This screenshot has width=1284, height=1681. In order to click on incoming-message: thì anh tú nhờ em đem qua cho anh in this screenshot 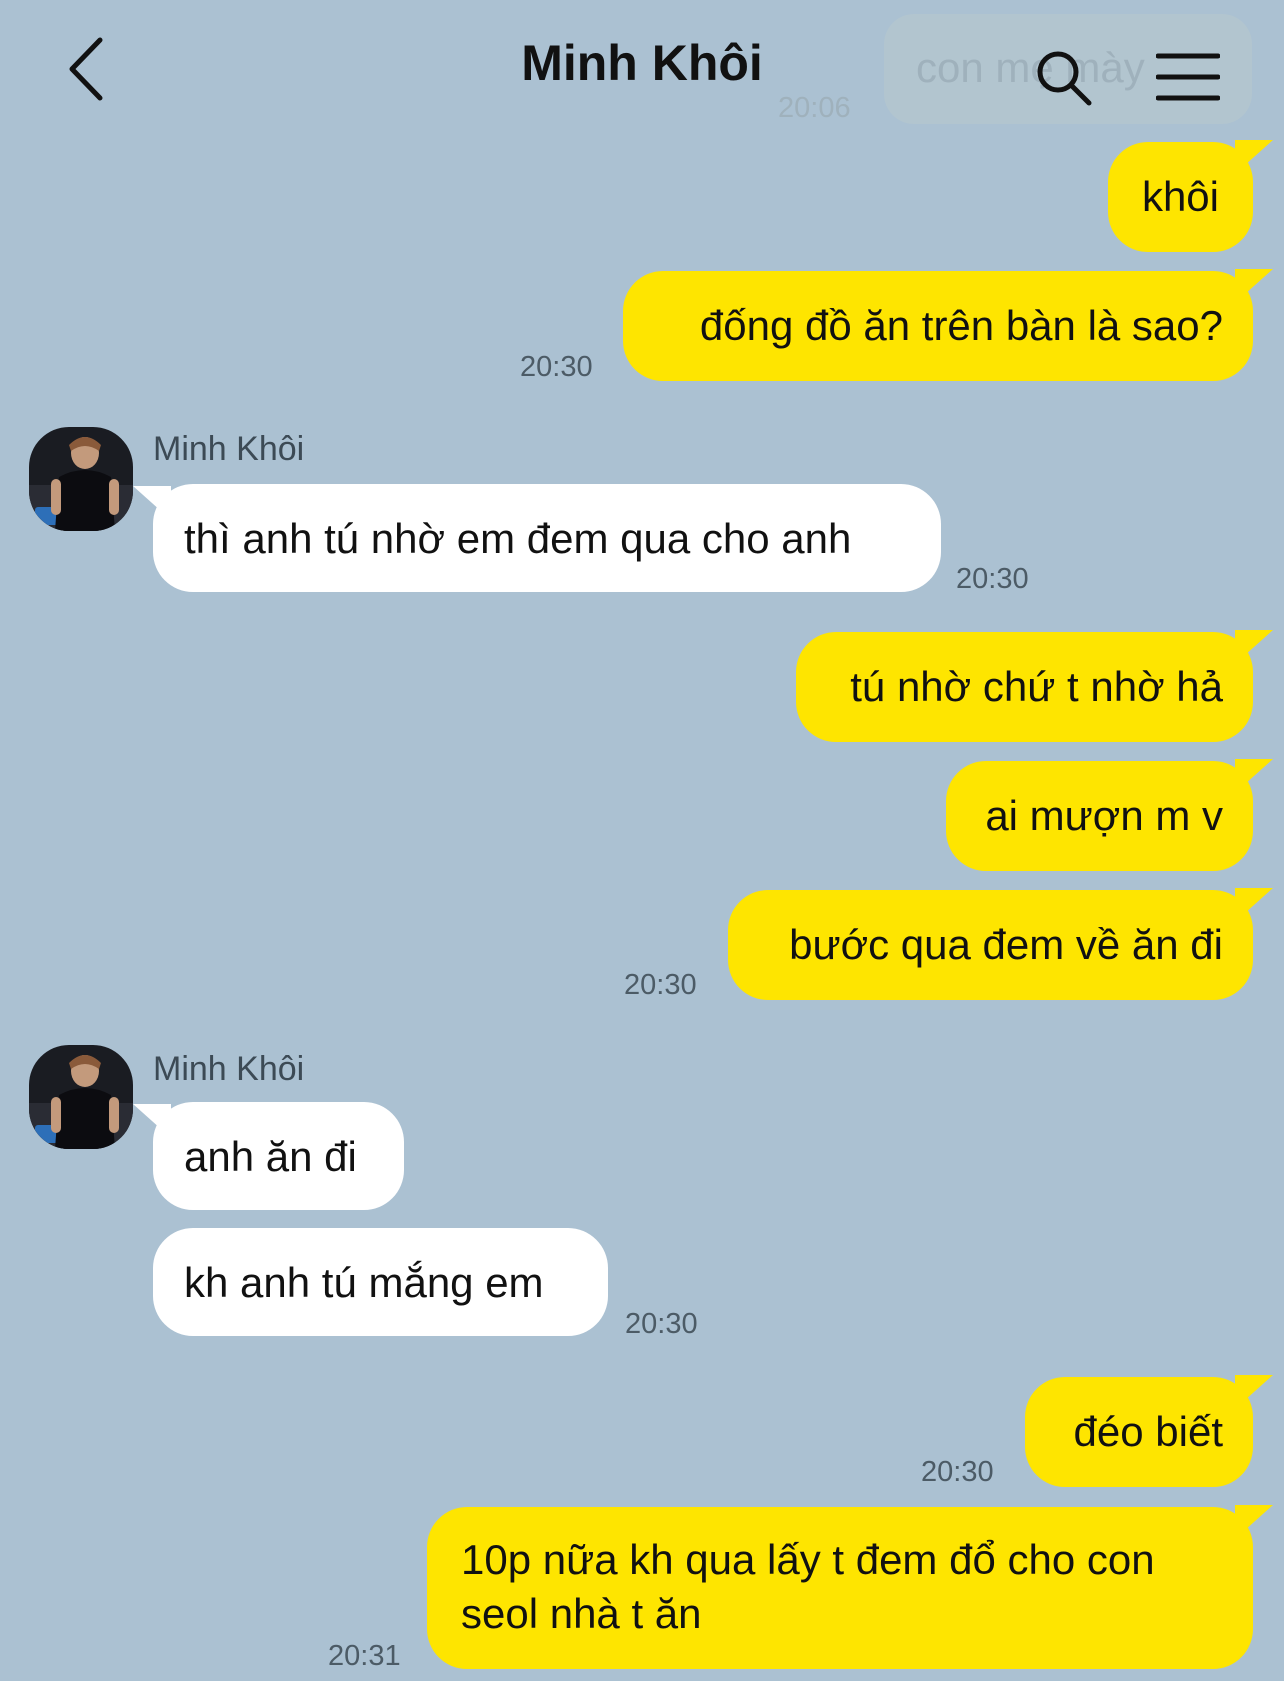, I will do `click(537, 538)`.